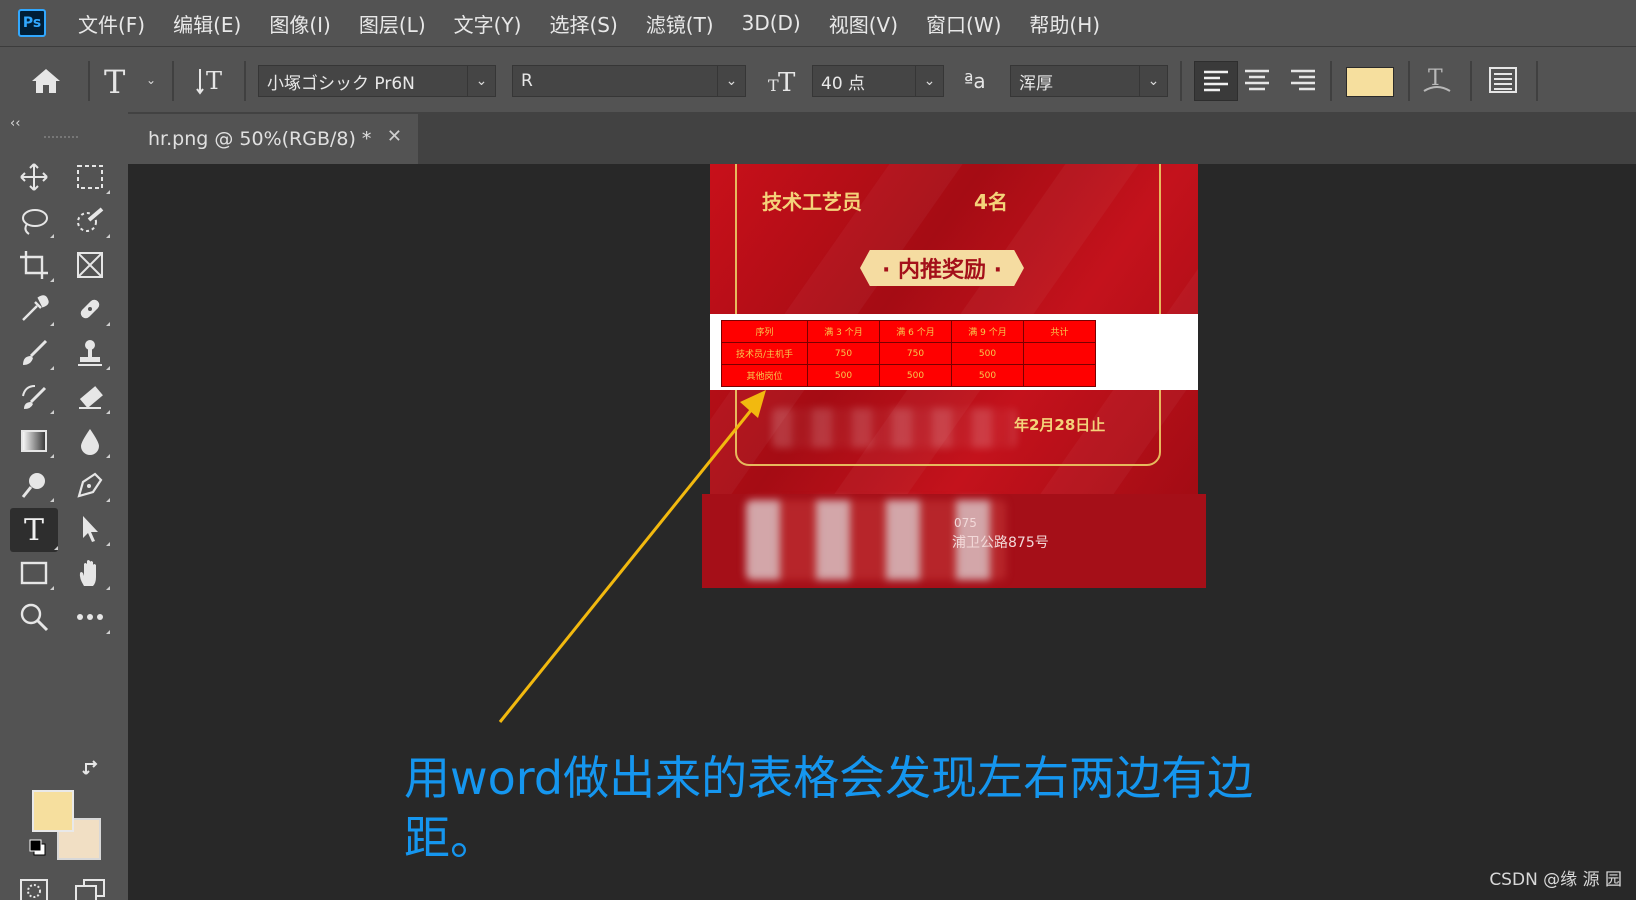 Image resolution: width=1636 pixels, height=900 pixels. I want to click on close-icon: ✕, so click(394, 136).